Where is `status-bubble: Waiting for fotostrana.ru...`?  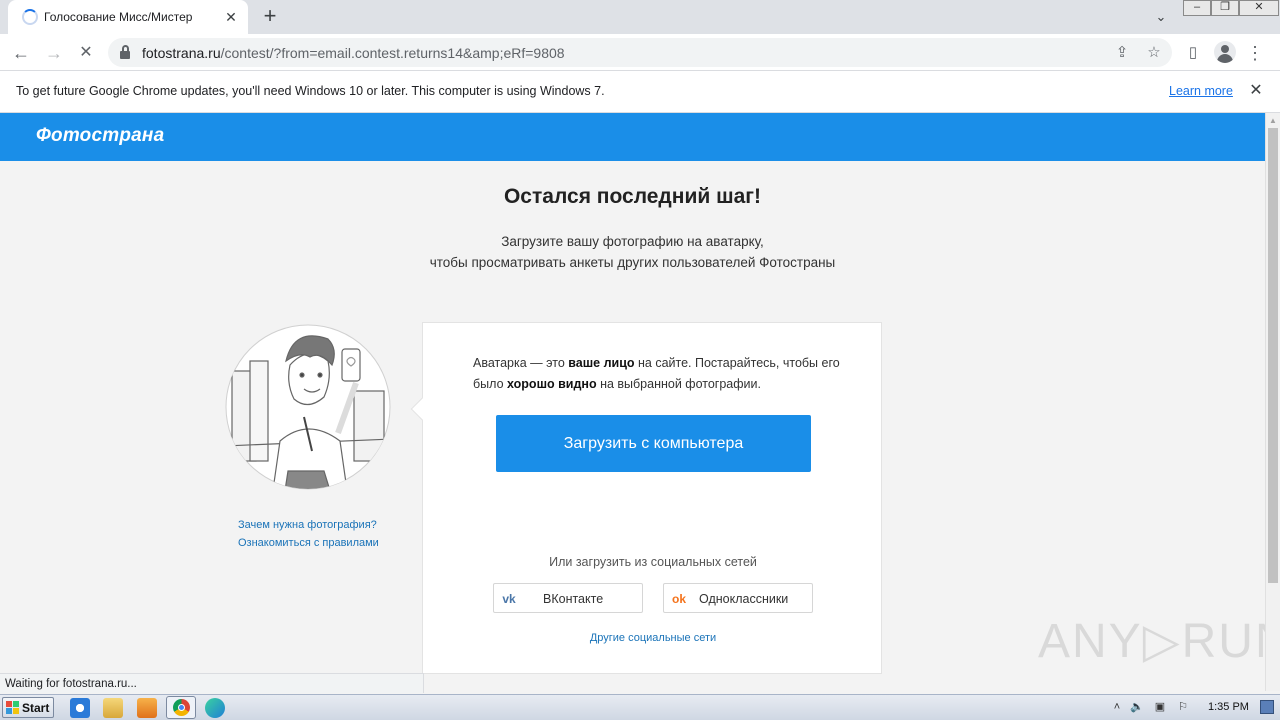 status-bubble: Waiting for fotostrana.ru... is located at coordinates (212, 683).